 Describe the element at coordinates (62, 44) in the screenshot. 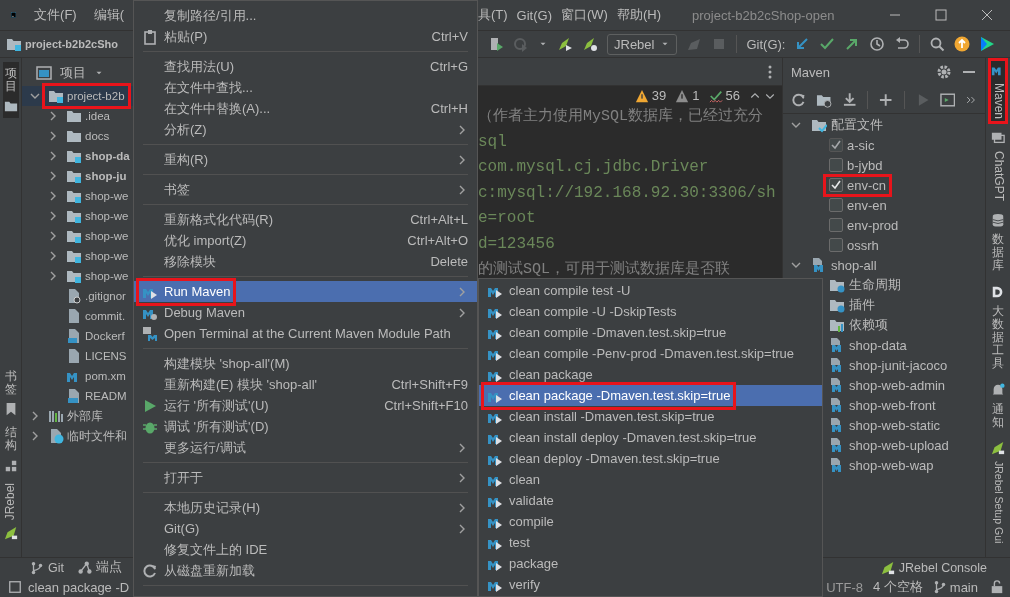

I see `project-breadcrumb: project-b2b2cSho` at that location.